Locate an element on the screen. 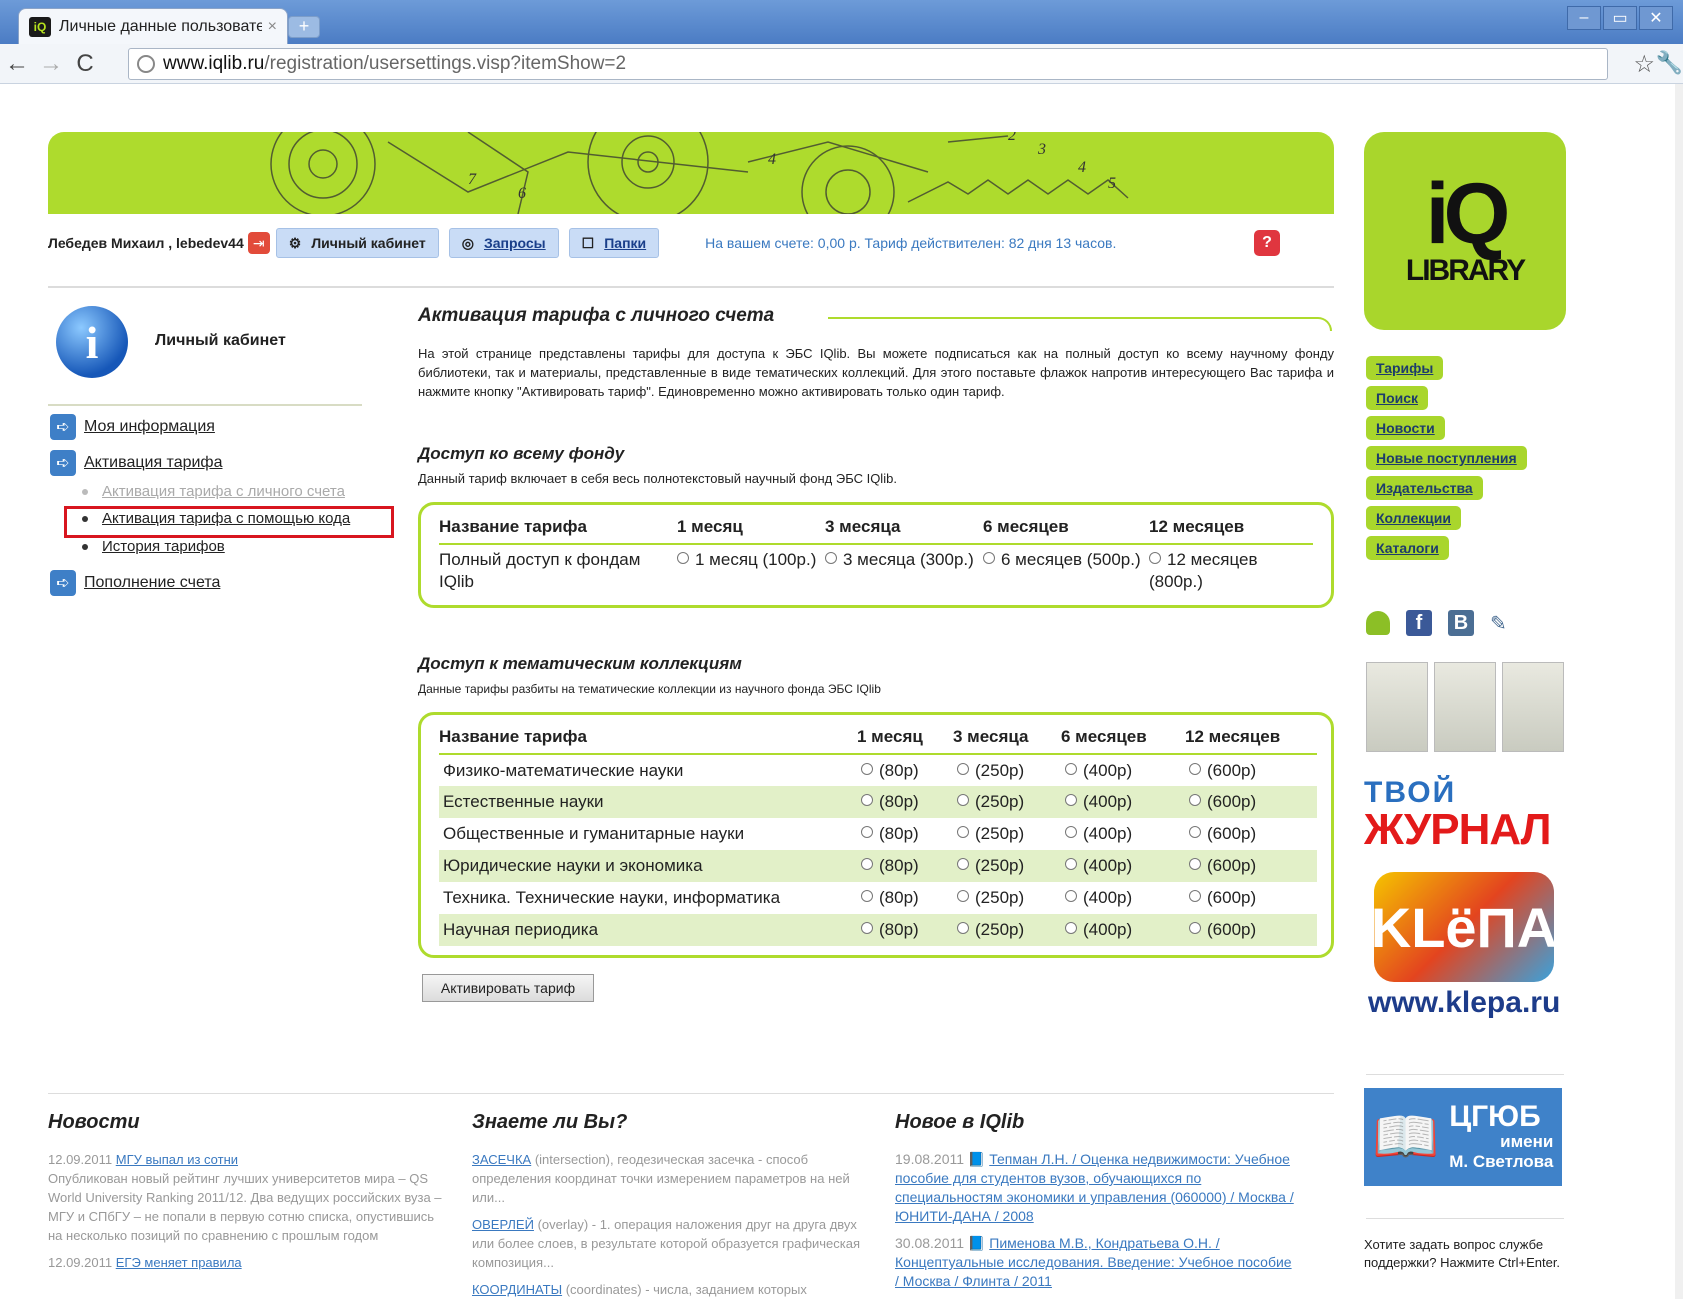 The width and height of the screenshot is (1683, 1307). right-nav-item: Каталоги is located at coordinates (1407, 548).